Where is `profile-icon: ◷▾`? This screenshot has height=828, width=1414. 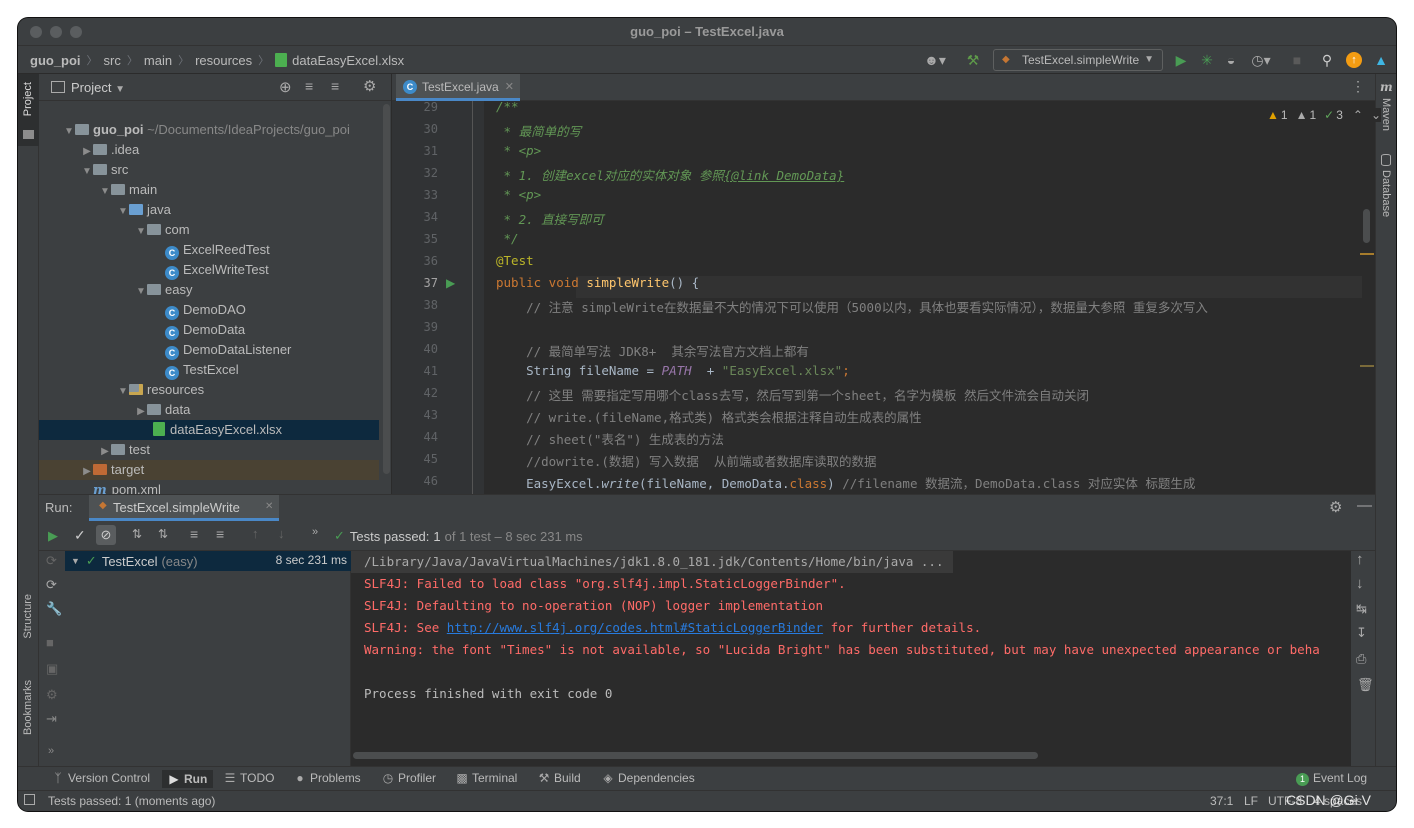 profile-icon: ◷▾ is located at coordinates (1261, 60).